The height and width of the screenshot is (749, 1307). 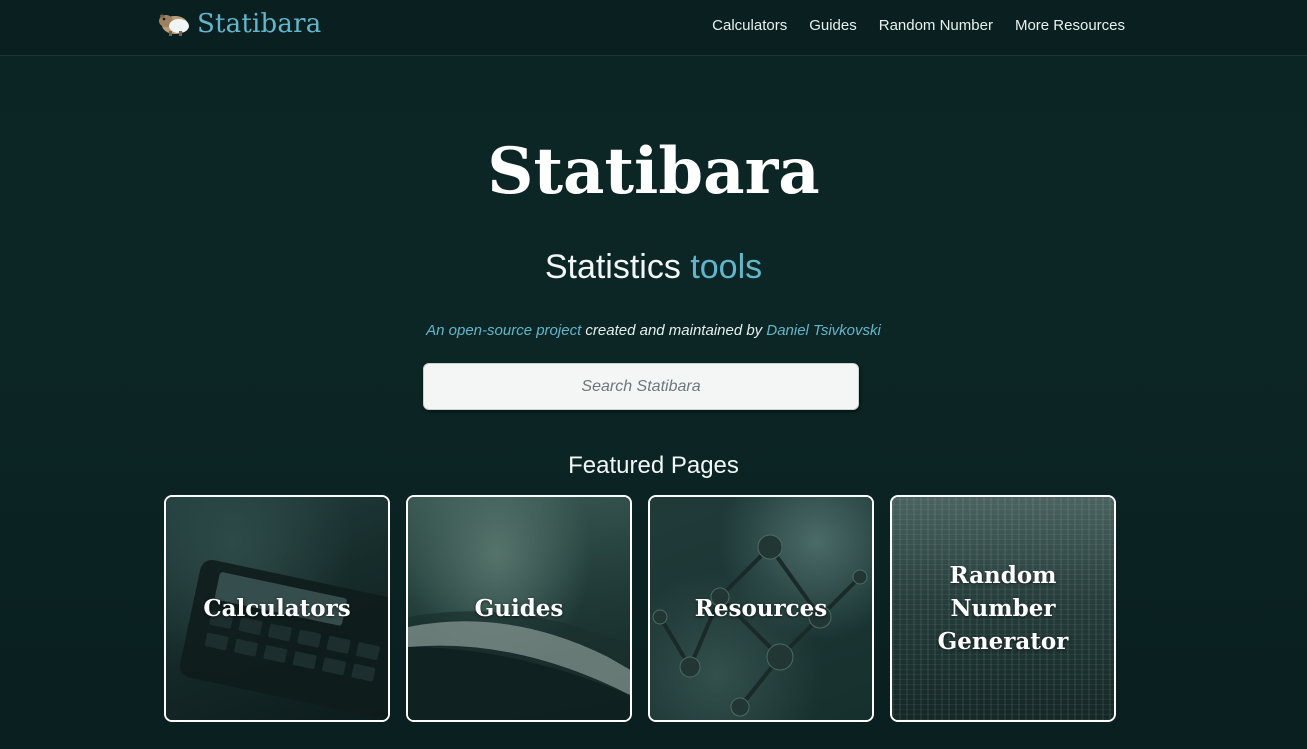 I want to click on card-resources: Resources, so click(x=761, y=608).